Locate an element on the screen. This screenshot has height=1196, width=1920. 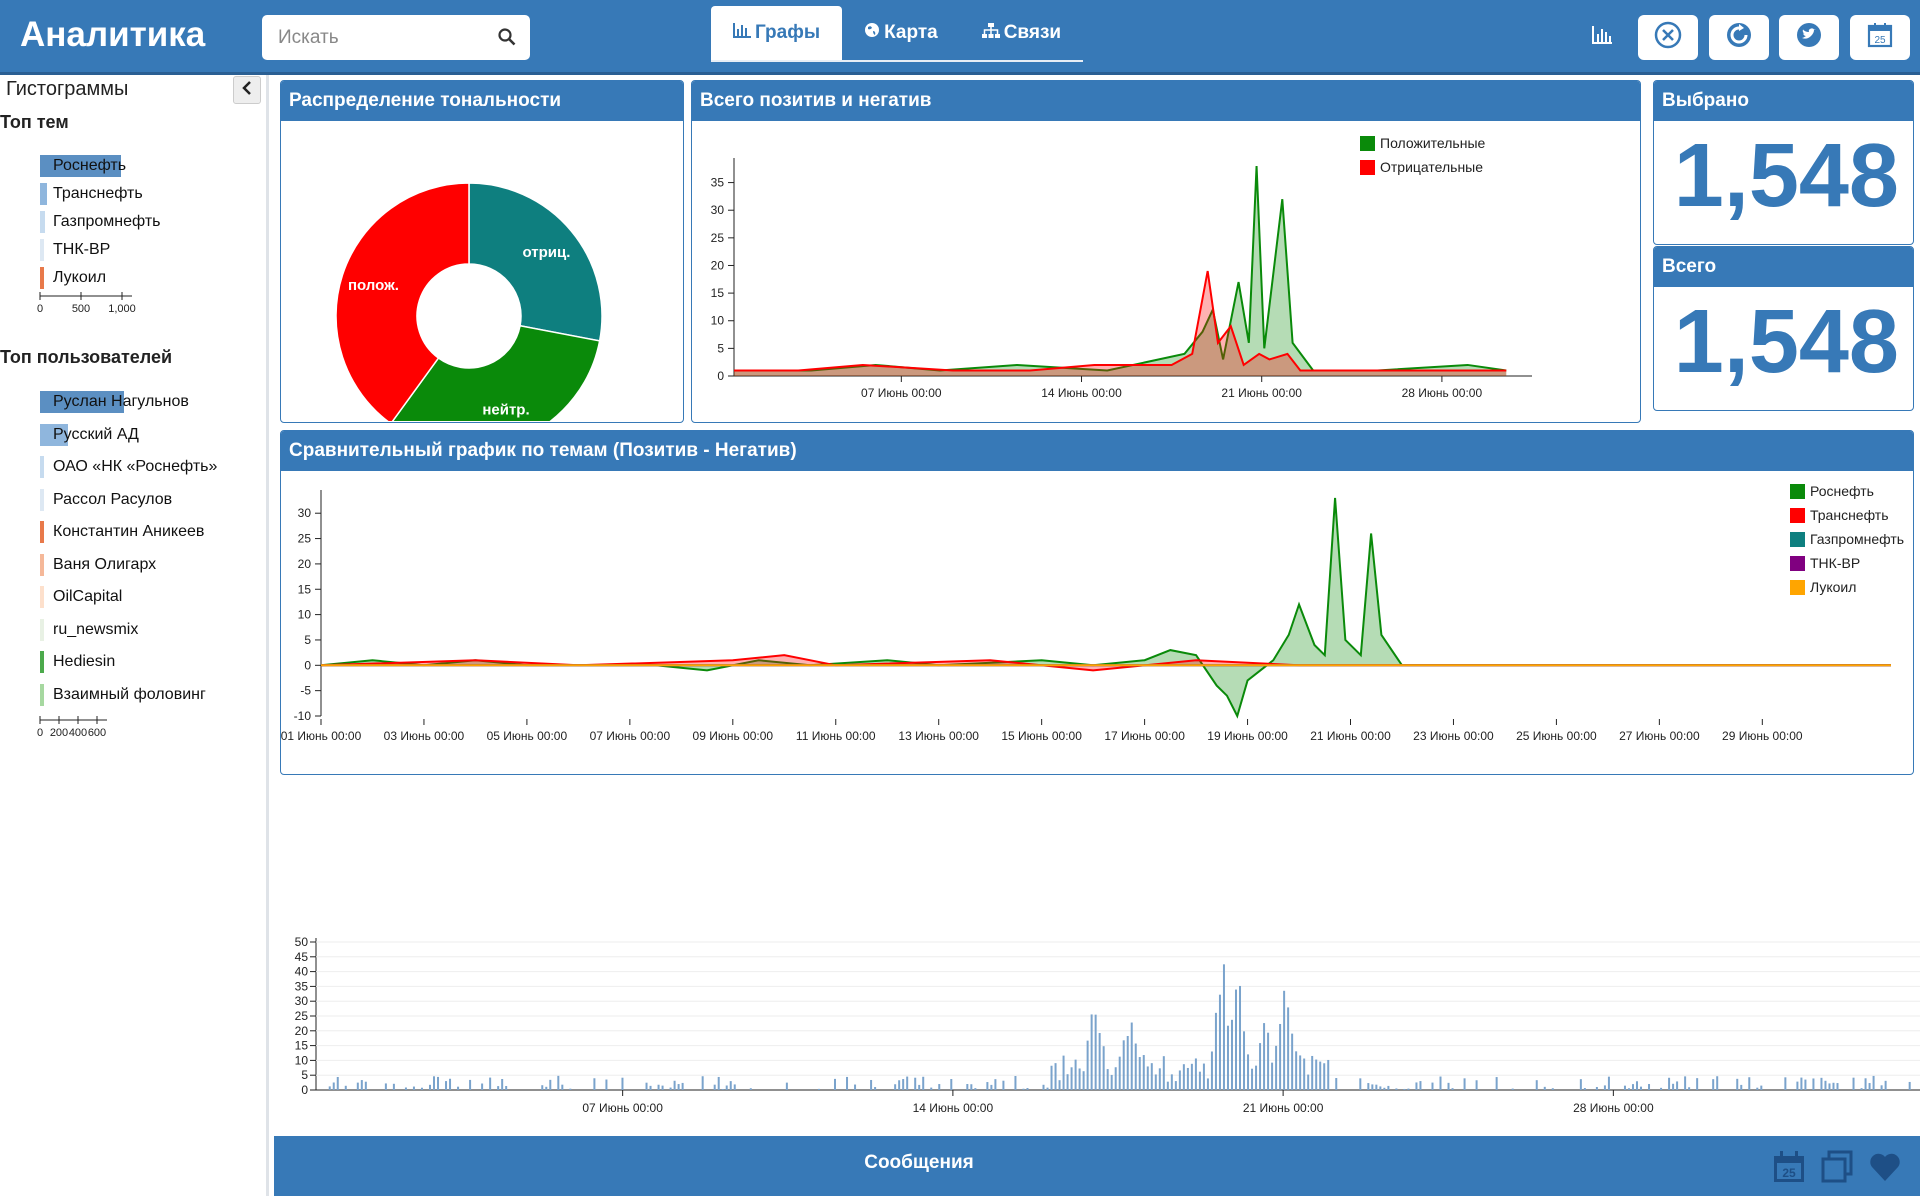
tone-panel-title: Распределение тональности is located at coordinates (482, 101).